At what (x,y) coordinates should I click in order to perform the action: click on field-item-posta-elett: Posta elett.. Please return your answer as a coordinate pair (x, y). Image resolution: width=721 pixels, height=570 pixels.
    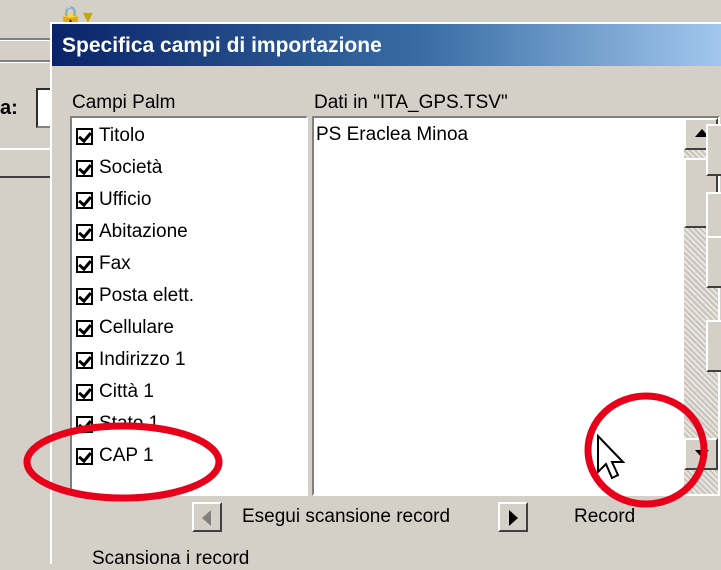
    Looking at the image, I should click on (135, 296).